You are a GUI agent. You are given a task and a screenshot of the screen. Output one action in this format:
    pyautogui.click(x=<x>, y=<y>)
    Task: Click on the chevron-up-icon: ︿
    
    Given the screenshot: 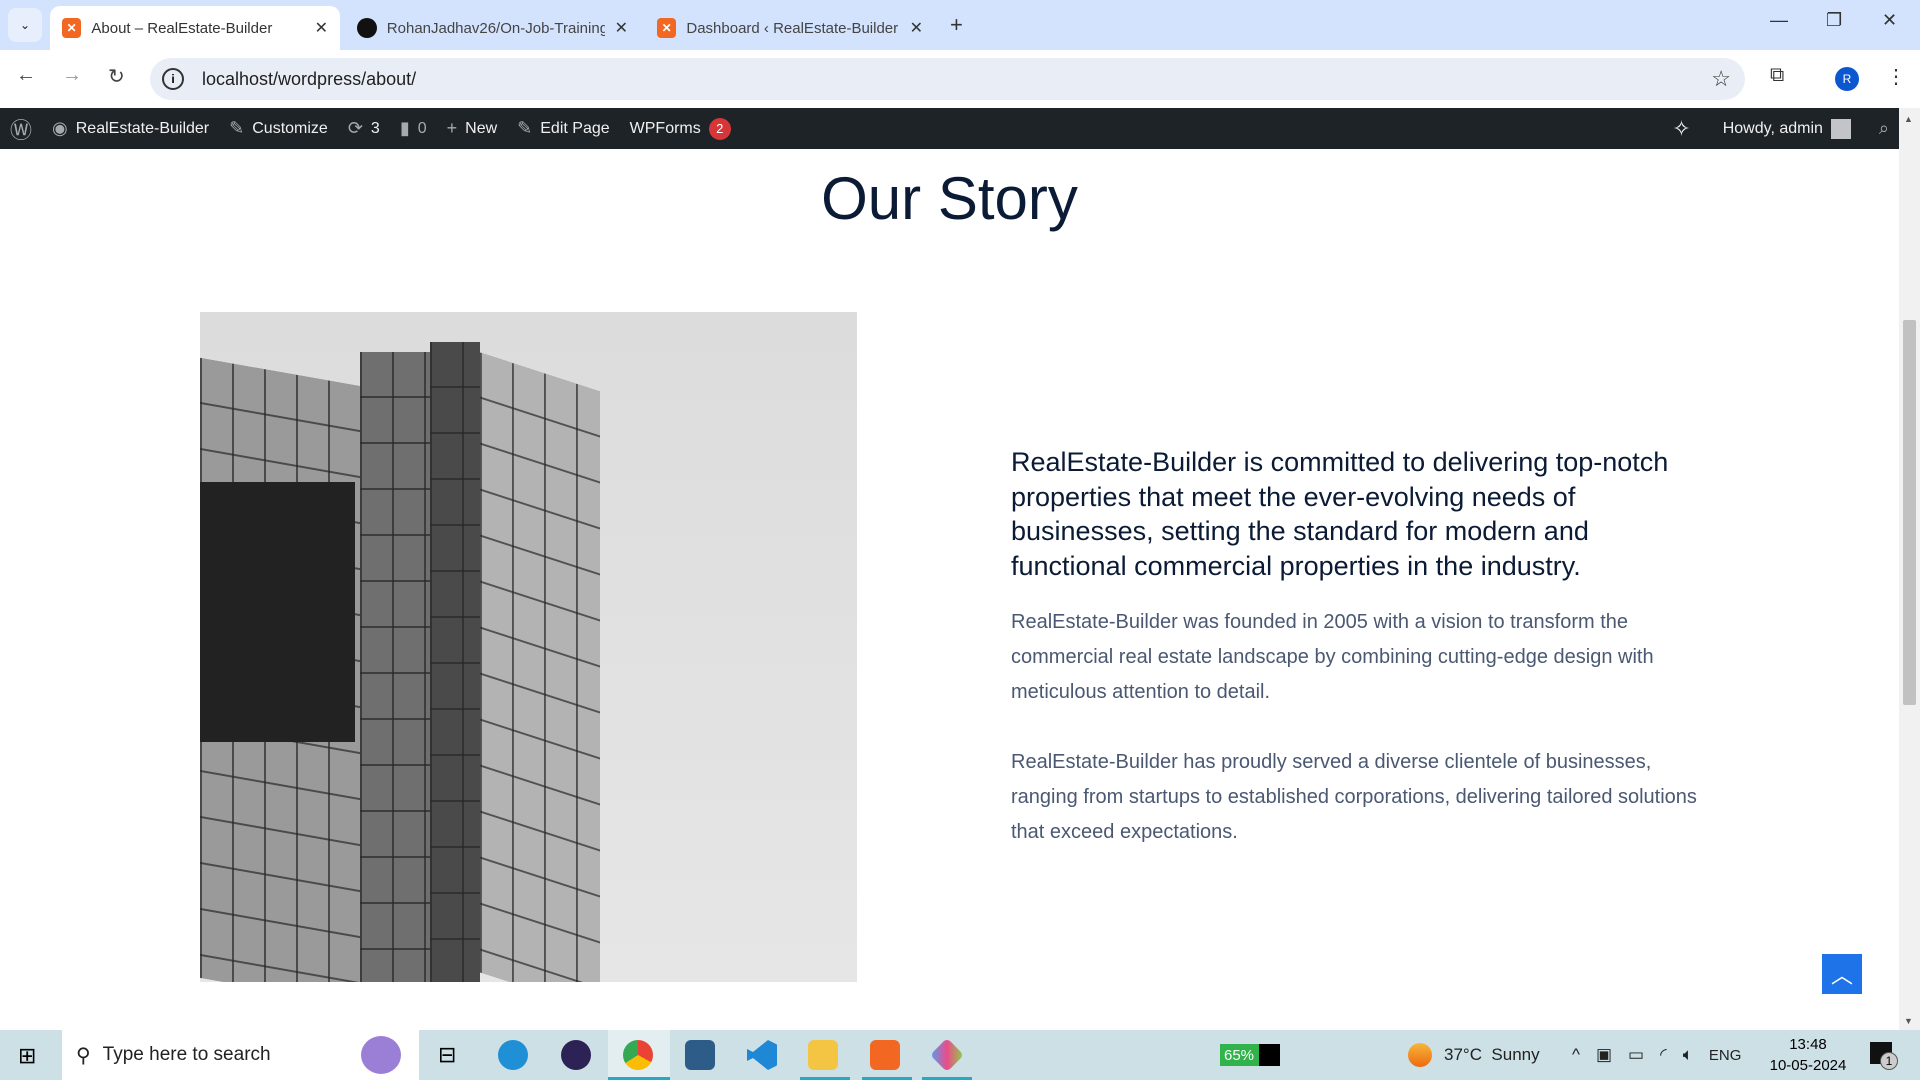 What is the action you would take?
    pyautogui.click(x=1841, y=975)
    